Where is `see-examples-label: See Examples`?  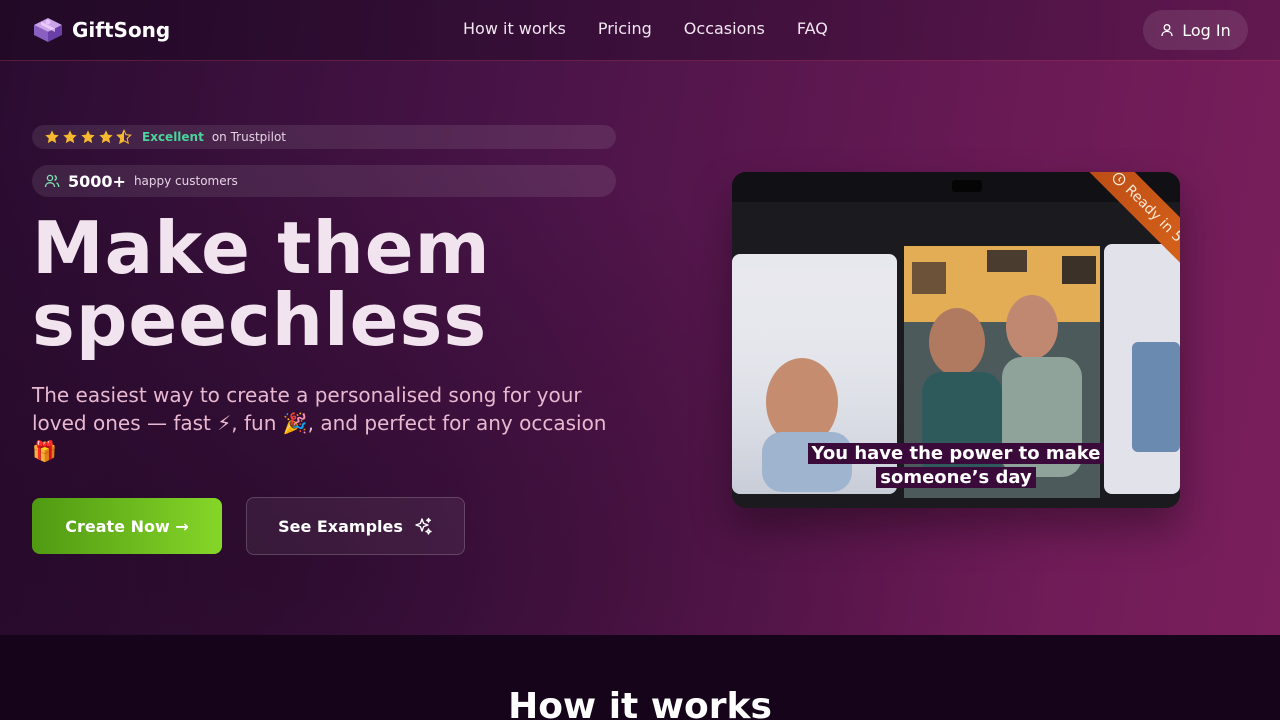
see-examples-label: See Examples is located at coordinates (340, 526).